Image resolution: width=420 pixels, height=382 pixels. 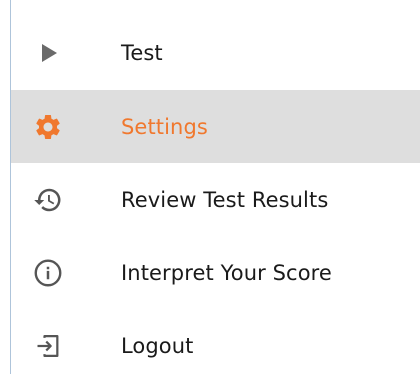 What do you see at coordinates (225, 199) in the screenshot?
I see `menu-item-label: Review Test Results` at bounding box center [225, 199].